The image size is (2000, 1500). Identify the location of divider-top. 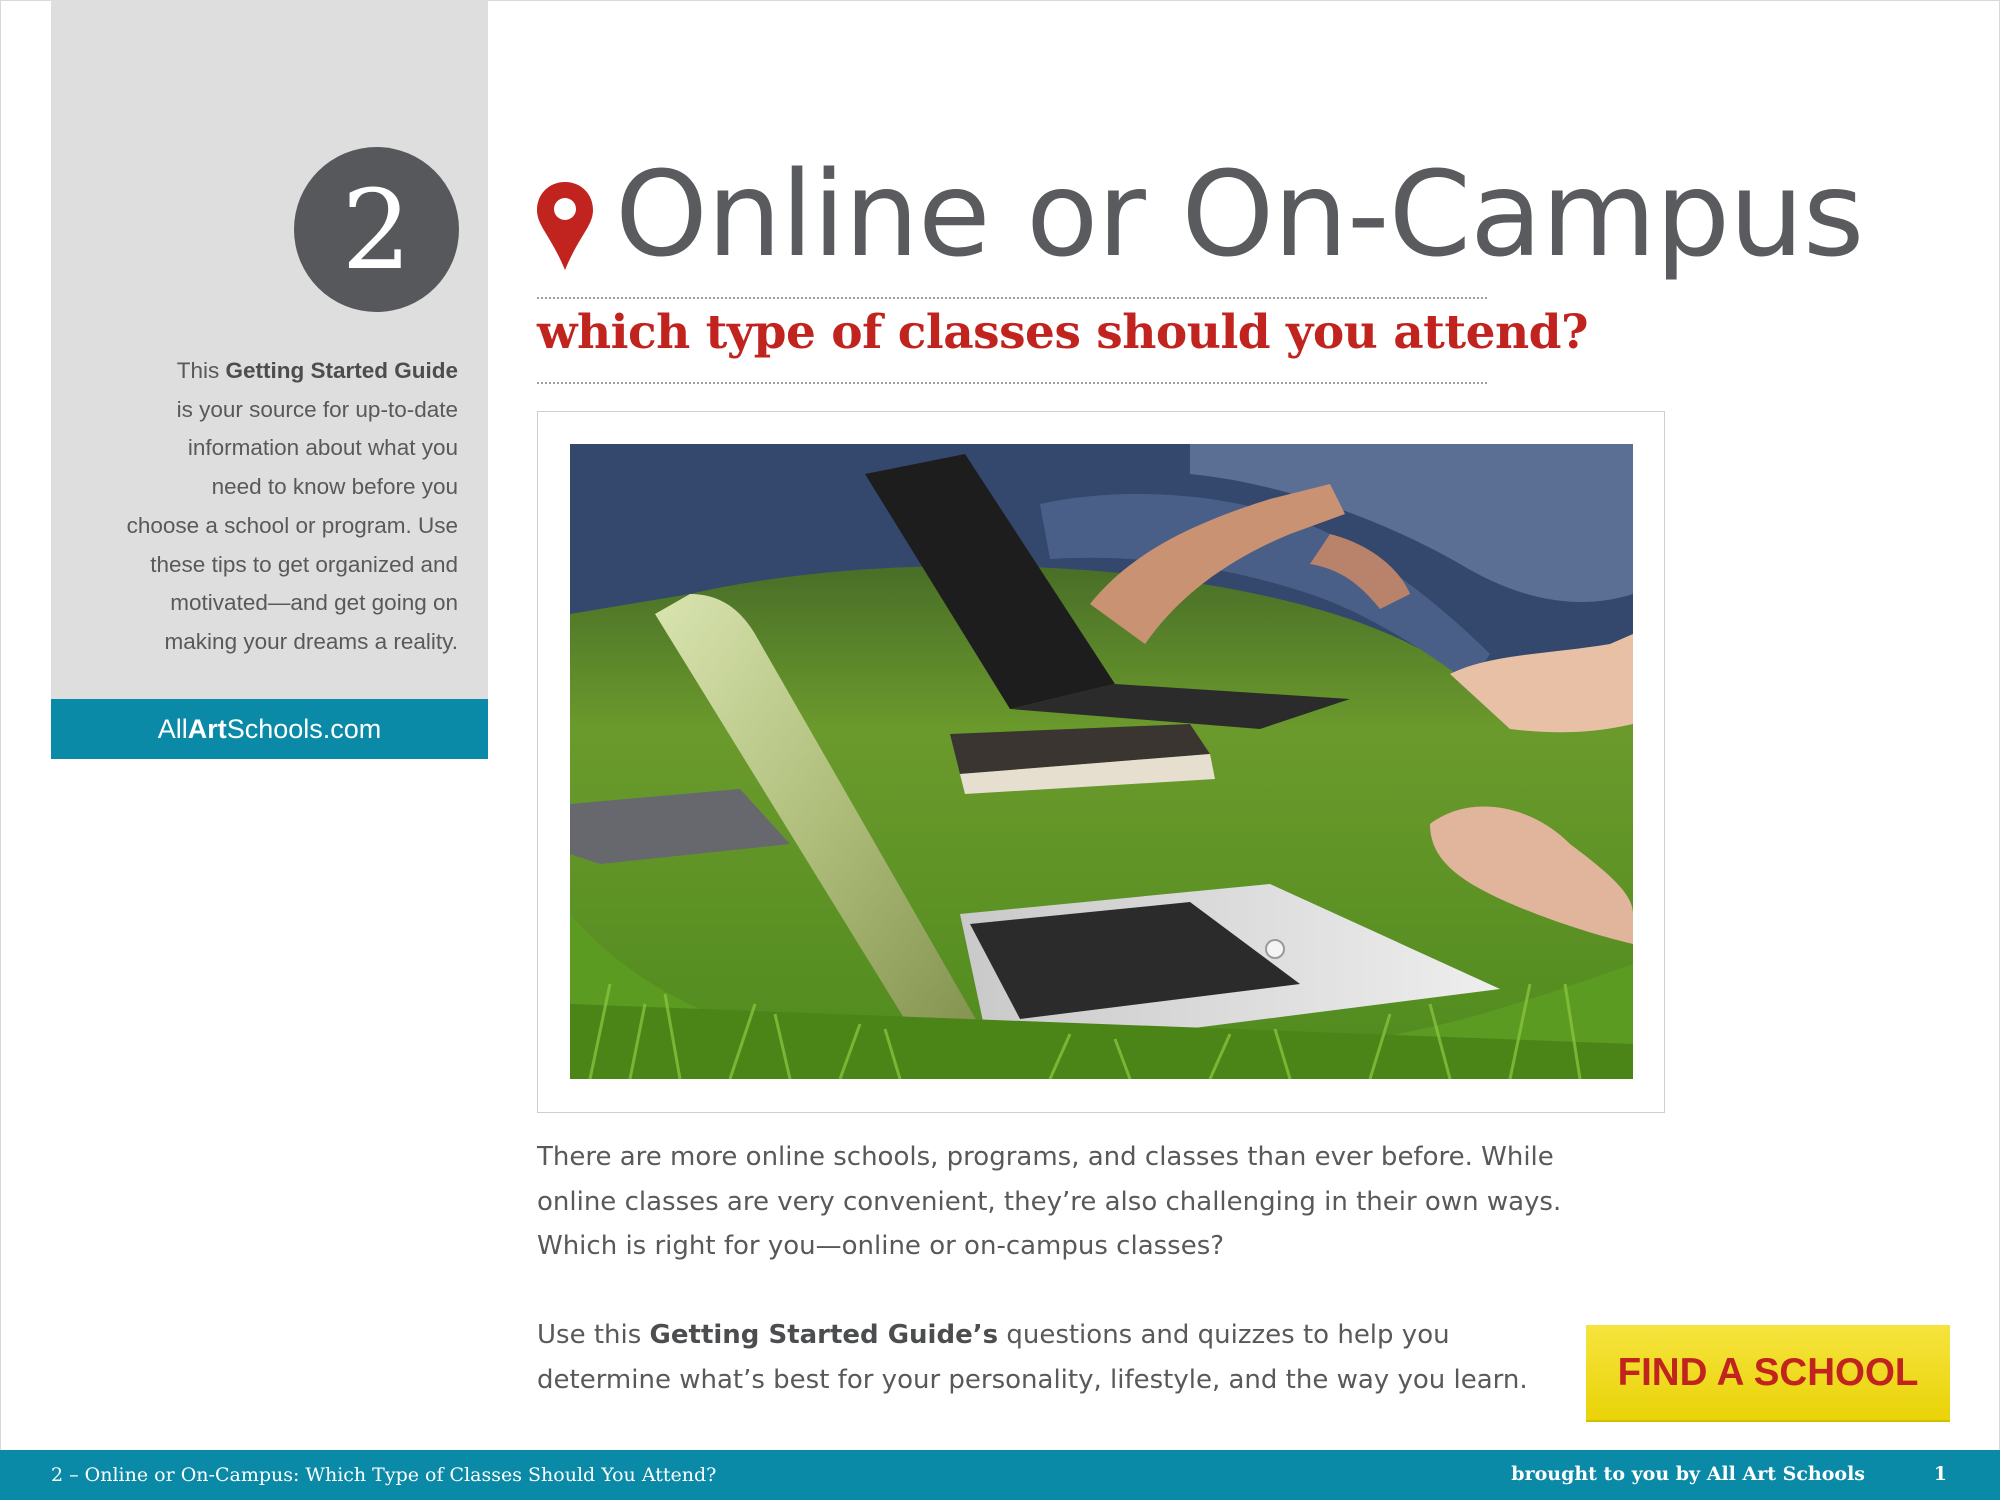
(1012, 298).